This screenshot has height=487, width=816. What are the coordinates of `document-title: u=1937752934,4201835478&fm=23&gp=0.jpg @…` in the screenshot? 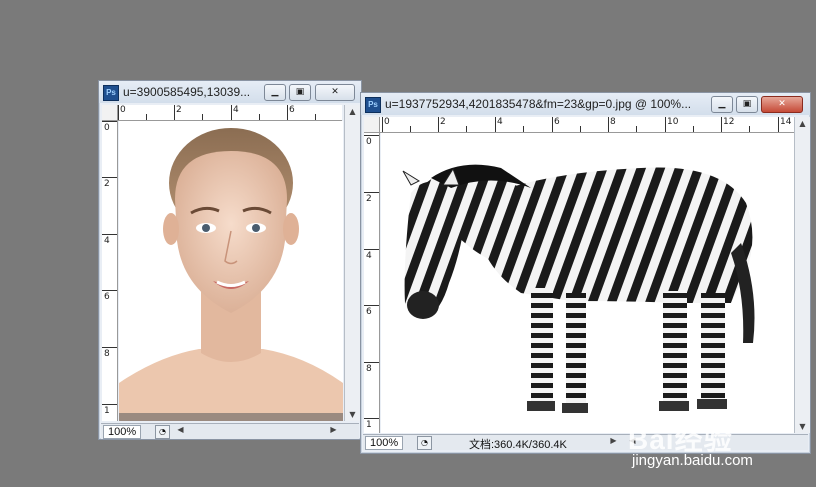 It's located at (538, 104).